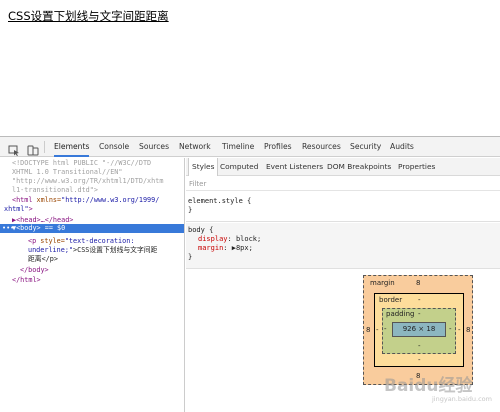 Image resolution: width=500 pixels, height=412 pixels. What do you see at coordinates (115, 250) in the screenshot?
I see `p-text: >CSS设置下划线与文字间距` at bounding box center [115, 250].